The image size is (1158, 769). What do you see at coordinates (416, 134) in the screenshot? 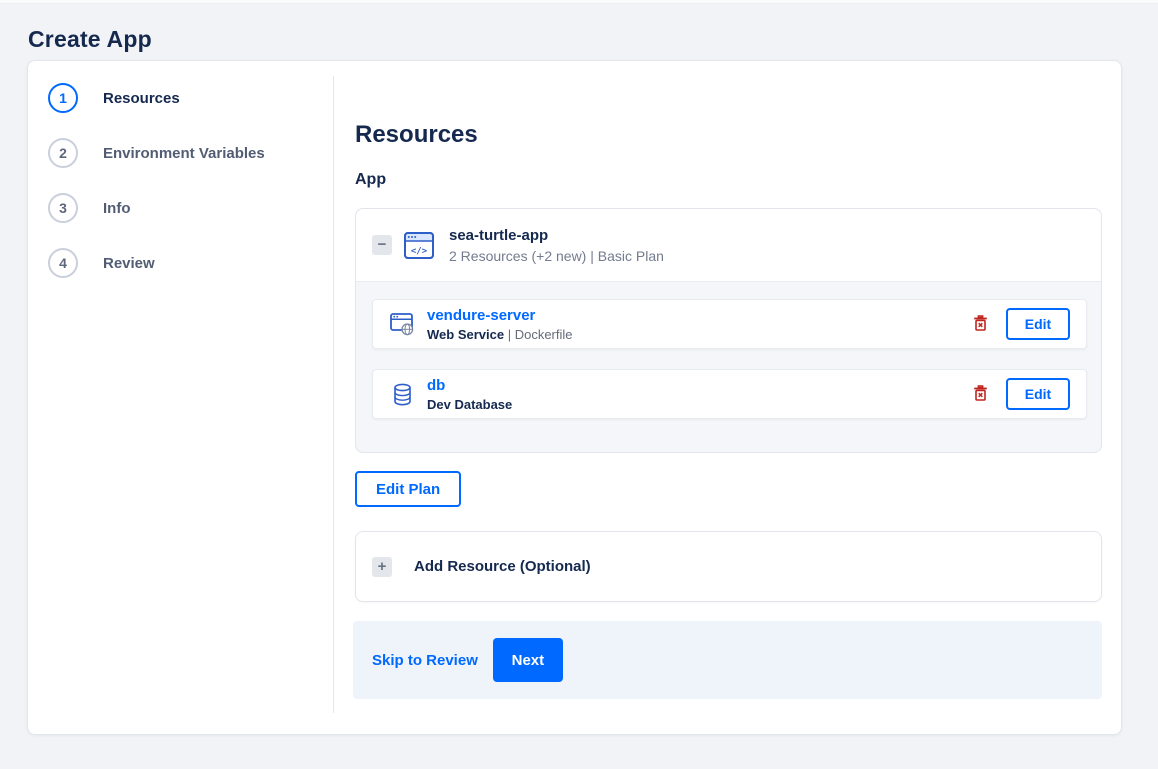
I see `resources-heading: Resources` at bounding box center [416, 134].